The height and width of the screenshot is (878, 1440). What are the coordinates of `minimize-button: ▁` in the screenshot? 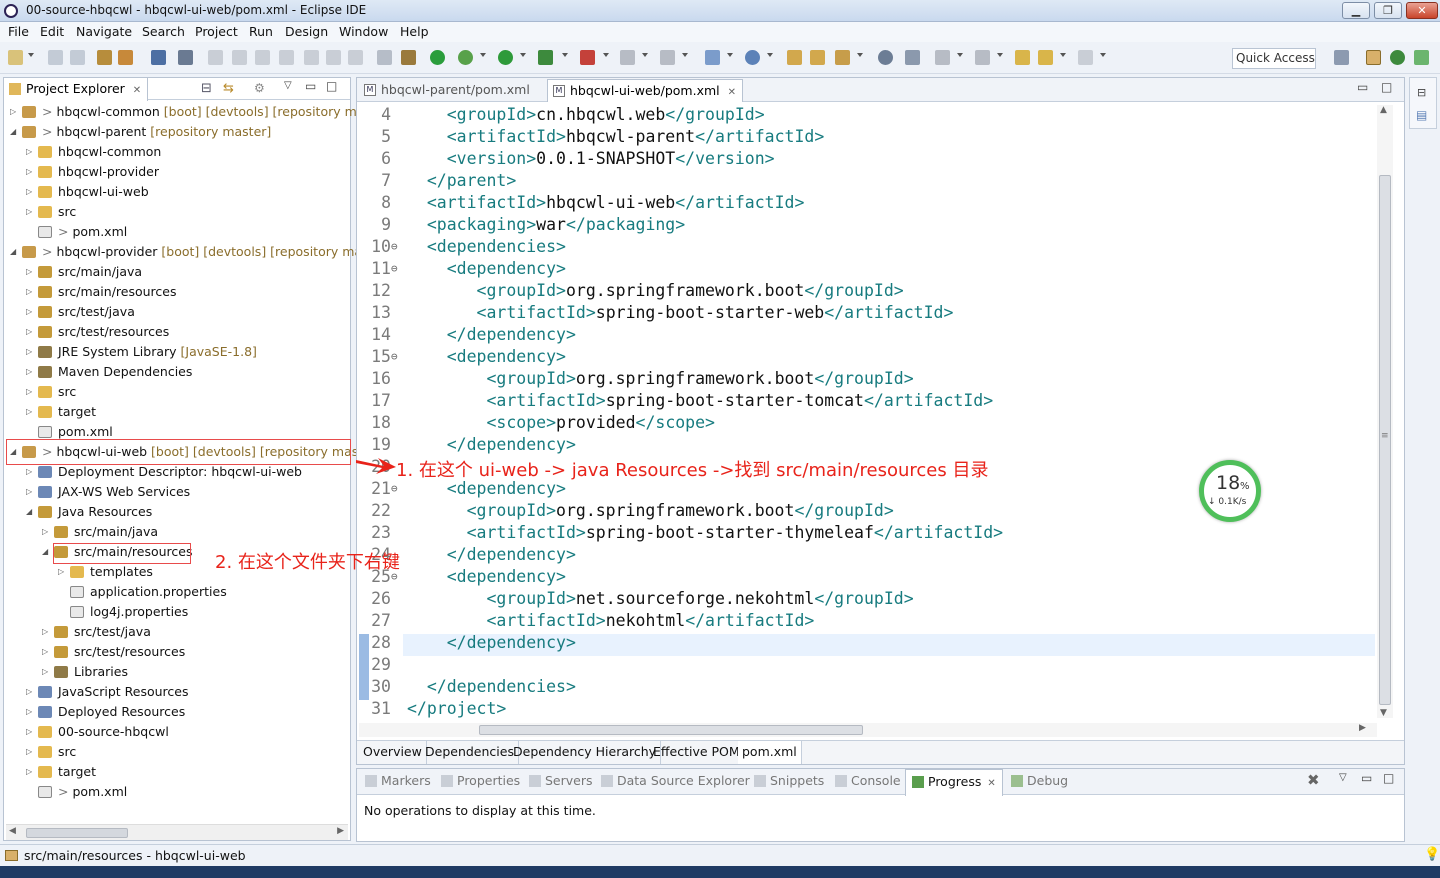 It's located at (1356, 10).